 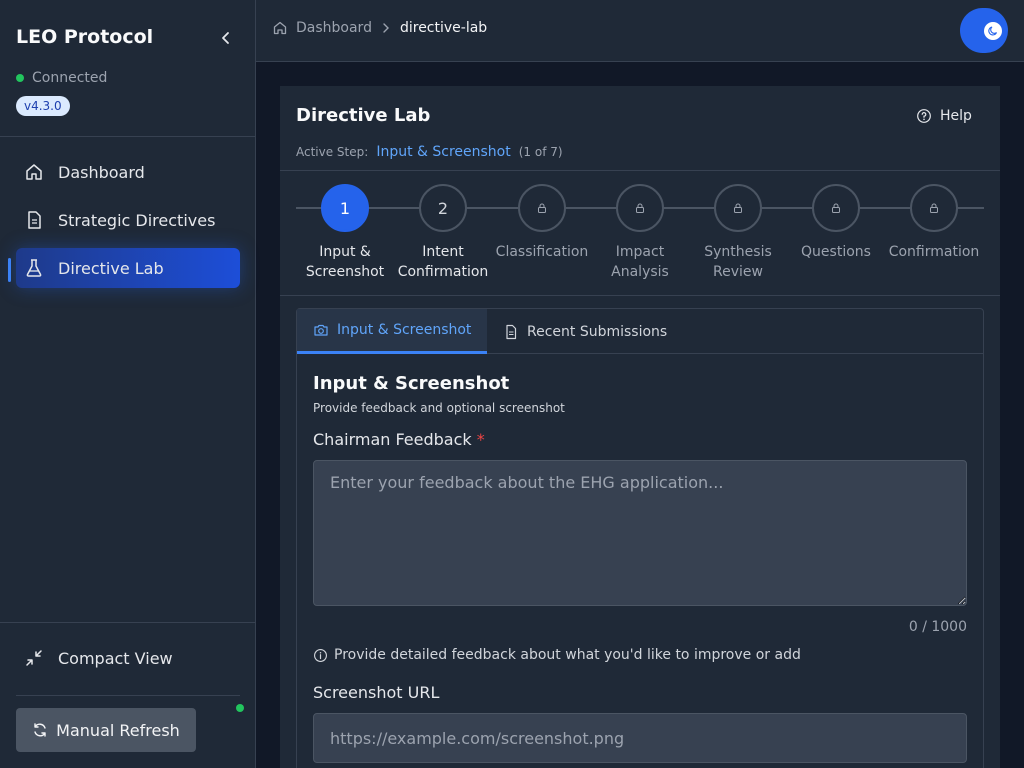 I want to click on sidebar-item-label: Dashboard, so click(x=101, y=172).